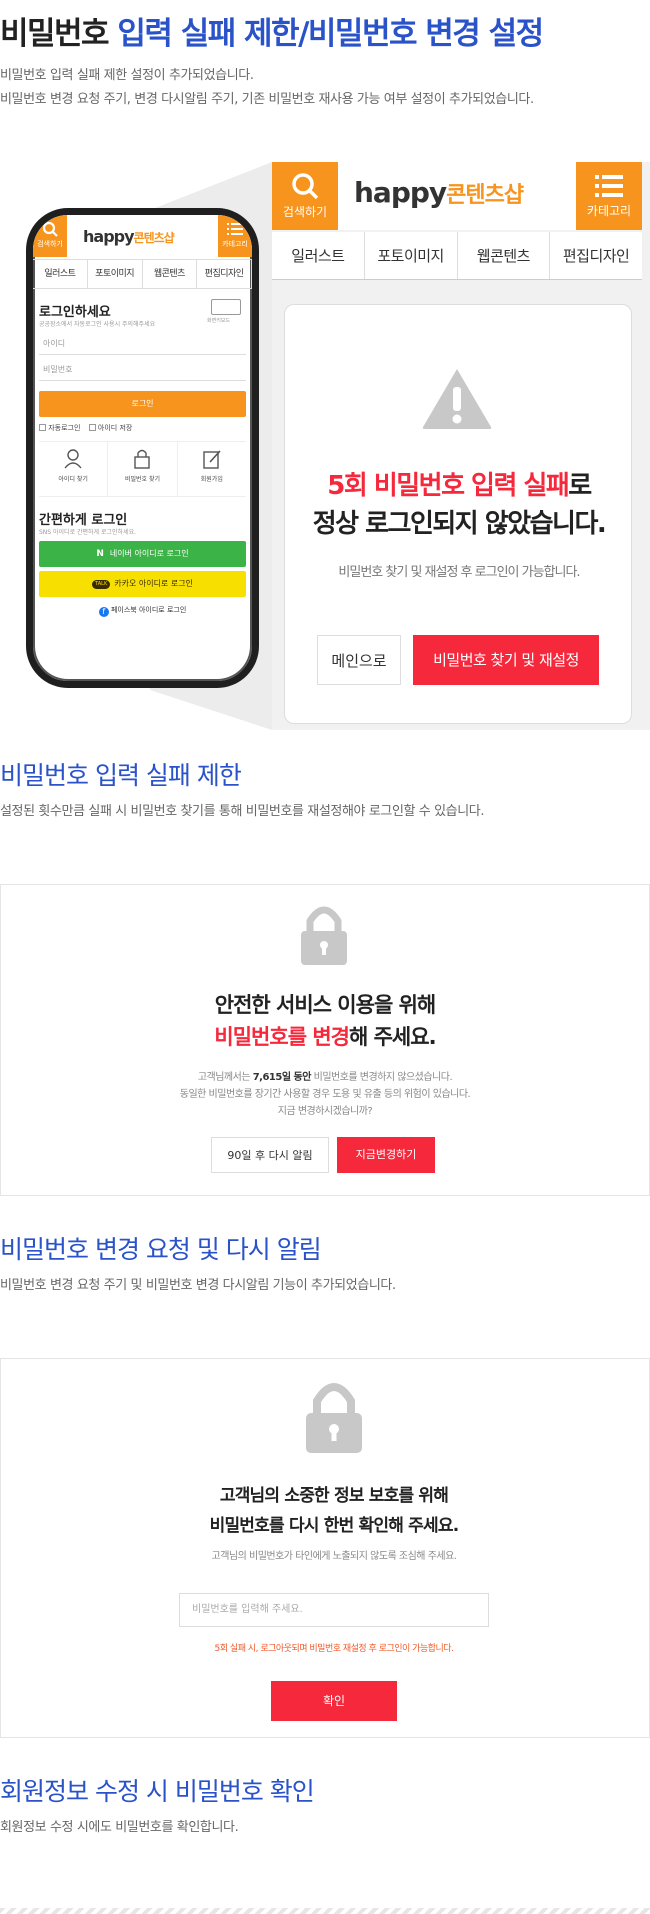 The image size is (650, 1914). Describe the element at coordinates (119, 1827) in the screenshot. I see `section-desc-member-edit: 회원정보 수정 시에도 비밀번호를 확인합니다.` at that location.